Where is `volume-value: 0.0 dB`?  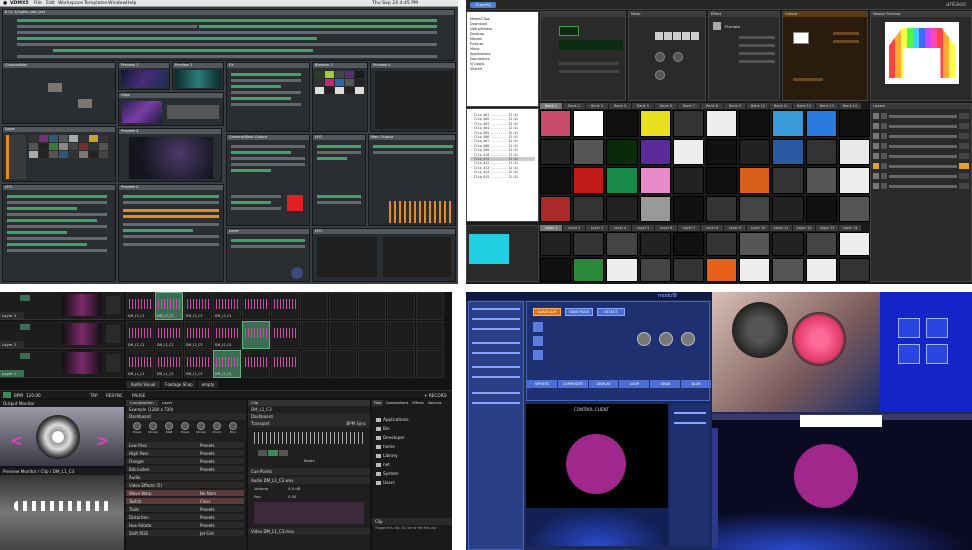
volume-value: 0.0 dB is located at coordinates (294, 488).